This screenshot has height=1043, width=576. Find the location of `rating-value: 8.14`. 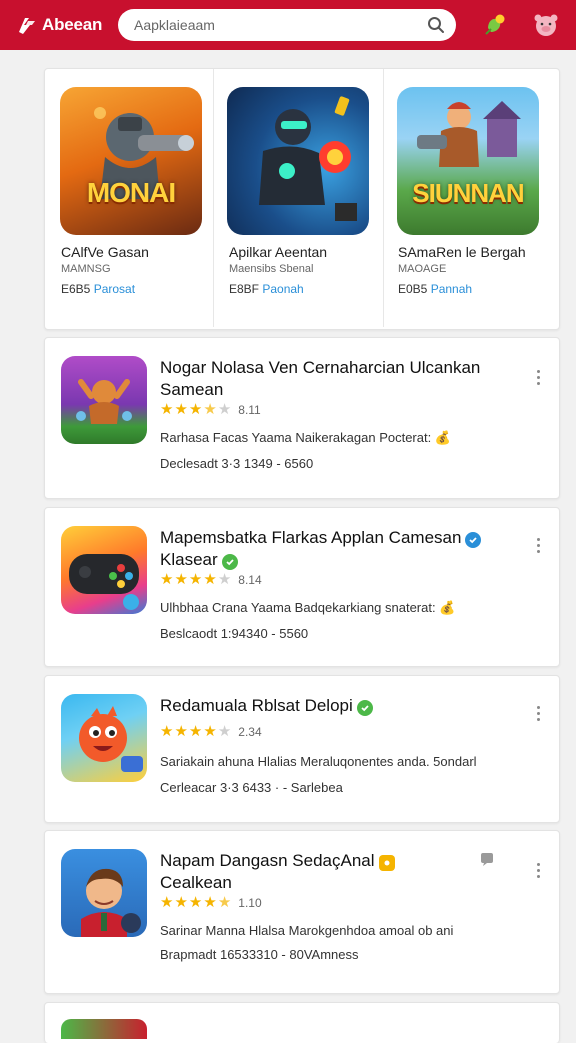

rating-value: 8.14 is located at coordinates (250, 579).